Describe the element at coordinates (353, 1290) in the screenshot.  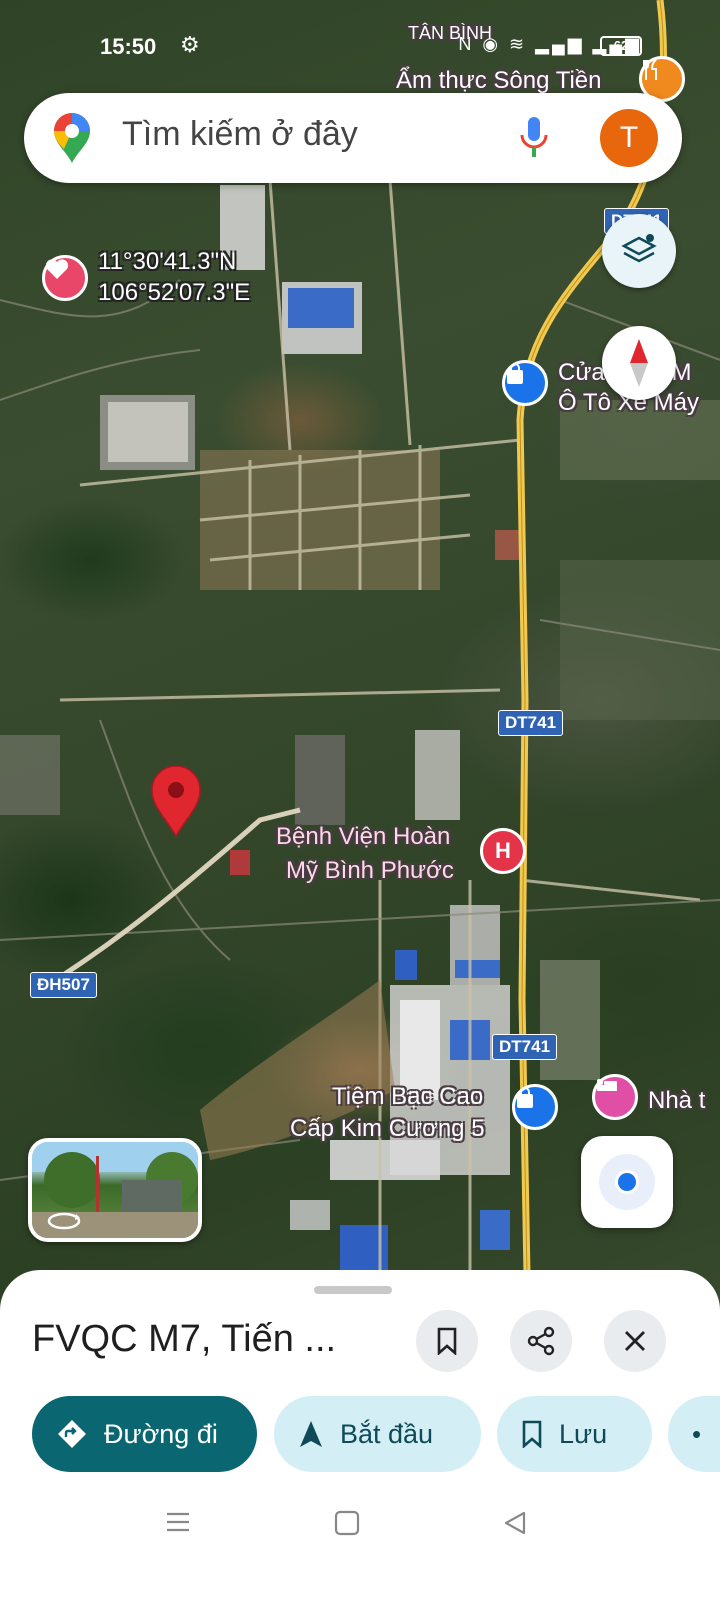
I see `sheet-drag-handle` at that location.